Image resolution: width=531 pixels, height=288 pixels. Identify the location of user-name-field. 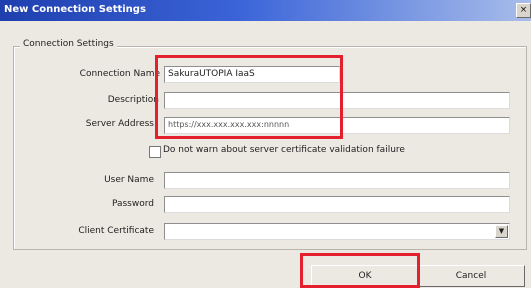
(337, 180).